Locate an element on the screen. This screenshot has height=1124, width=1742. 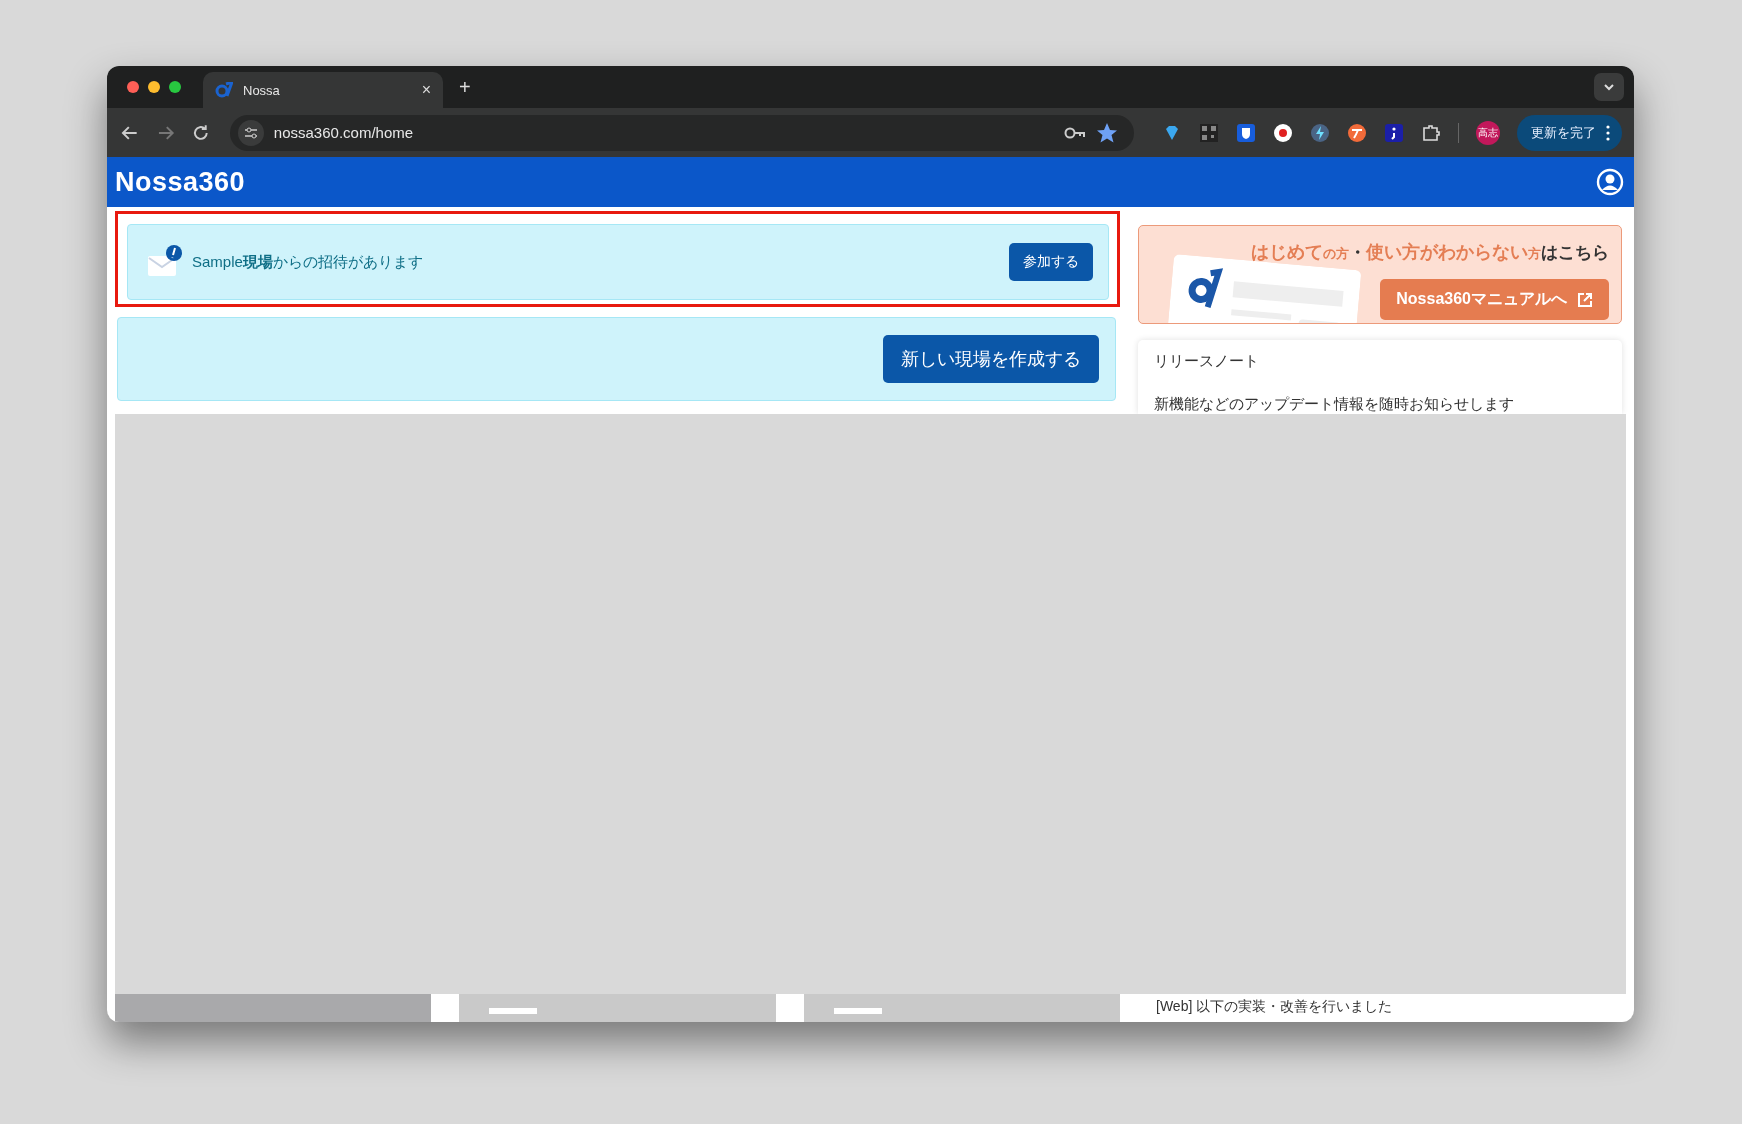
zoom-window-icon is located at coordinates (175, 87).